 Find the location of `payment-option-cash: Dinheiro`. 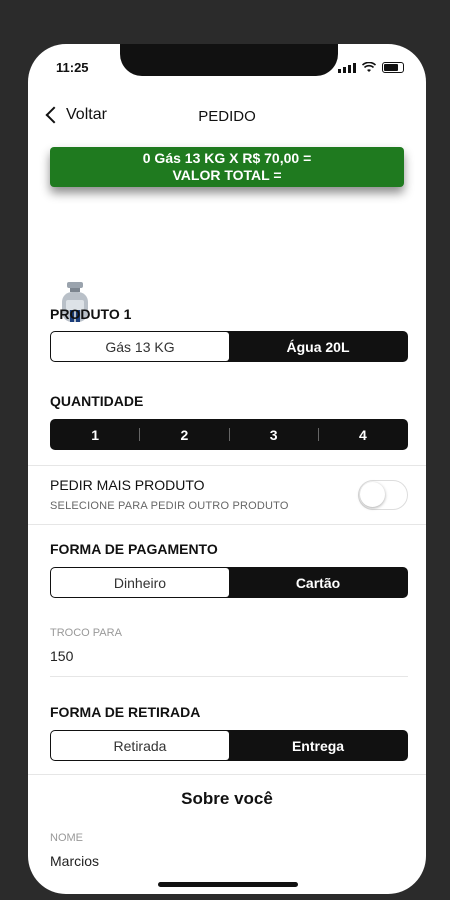

payment-option-cash: Dinheiro is located at coordinates (140, 582).